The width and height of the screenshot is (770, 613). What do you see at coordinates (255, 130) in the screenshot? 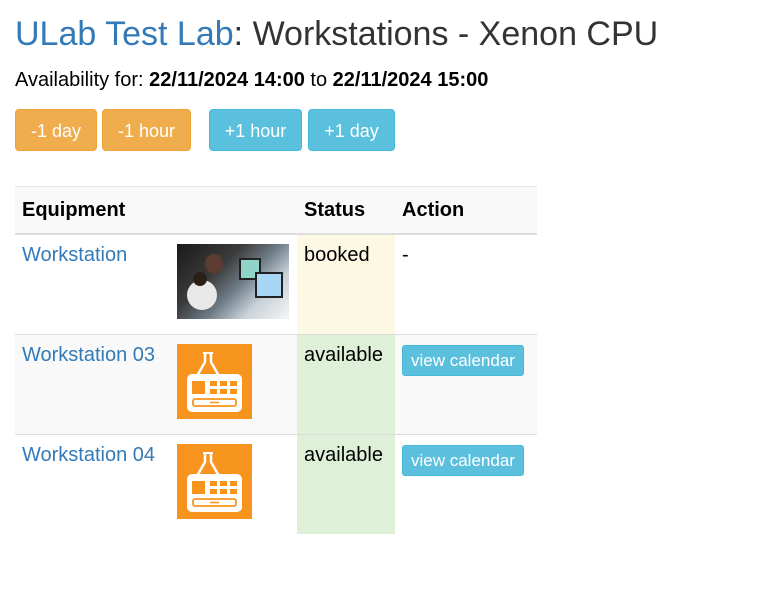
I see `plus-hour-button: +1 hour` at bounding box center [255, 130].